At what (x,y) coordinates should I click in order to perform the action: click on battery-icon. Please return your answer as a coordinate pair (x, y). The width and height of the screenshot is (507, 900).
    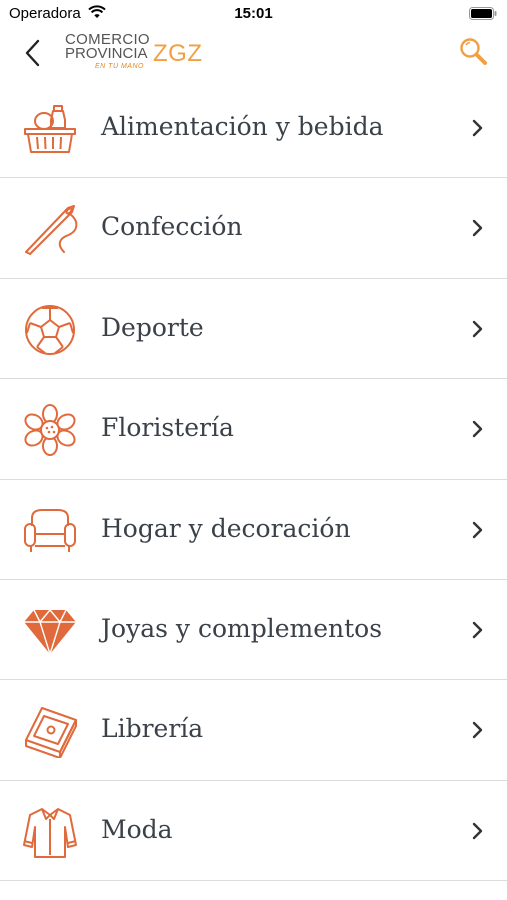
    Looking at the image, I should click on (483, 13).